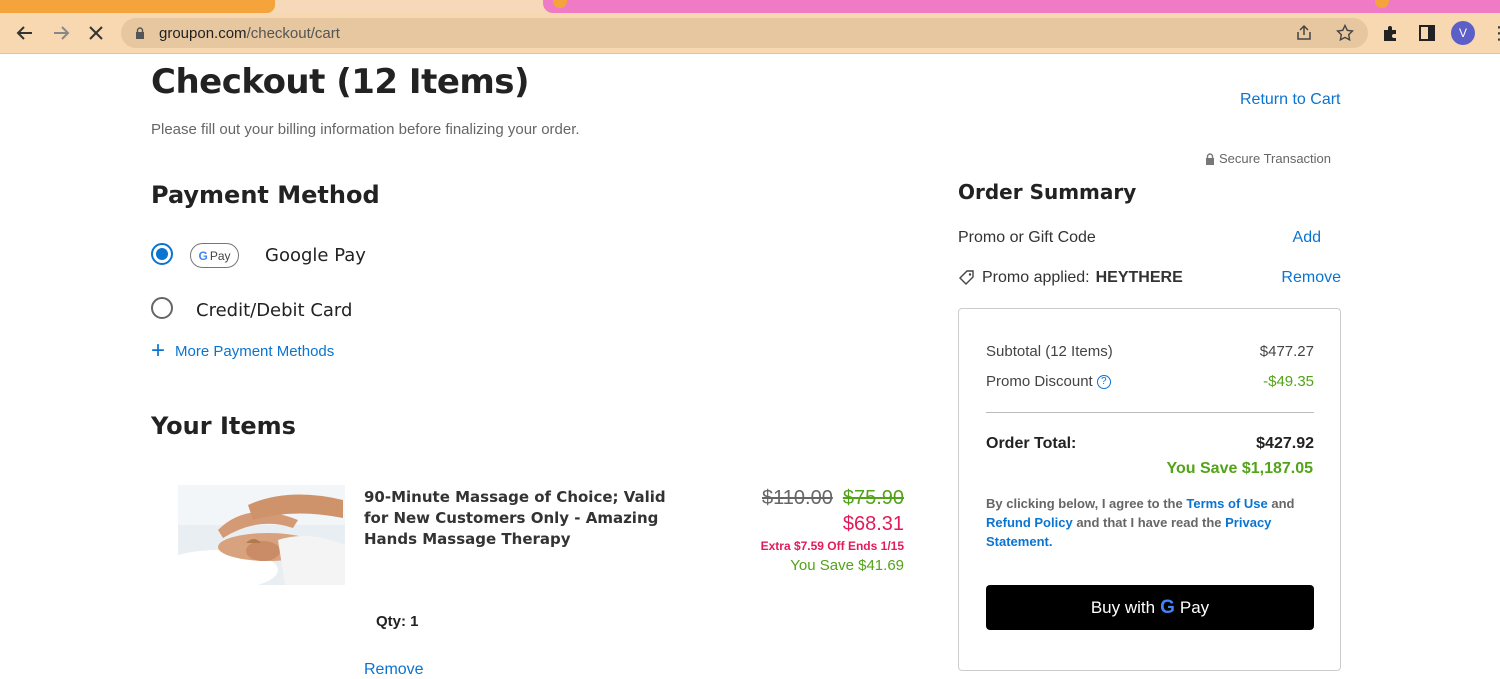  Describe the element at coordinates (1307, 238) in the screenshot. I see `add-promo-button: Add` at that location.